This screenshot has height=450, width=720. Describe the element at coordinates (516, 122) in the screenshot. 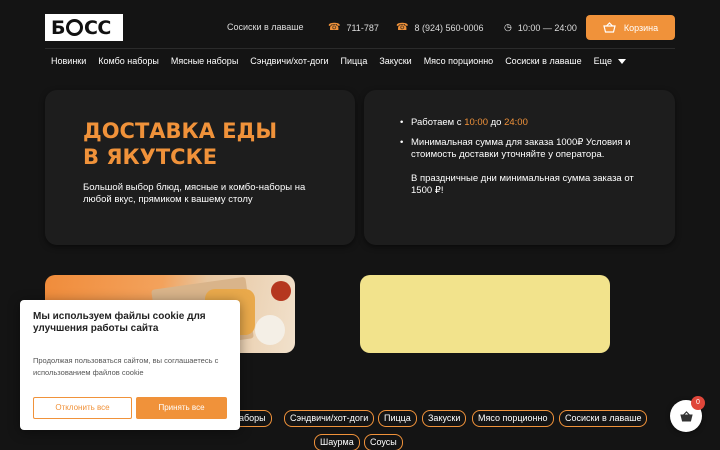

I see `hours-to: 24:00` at that location.